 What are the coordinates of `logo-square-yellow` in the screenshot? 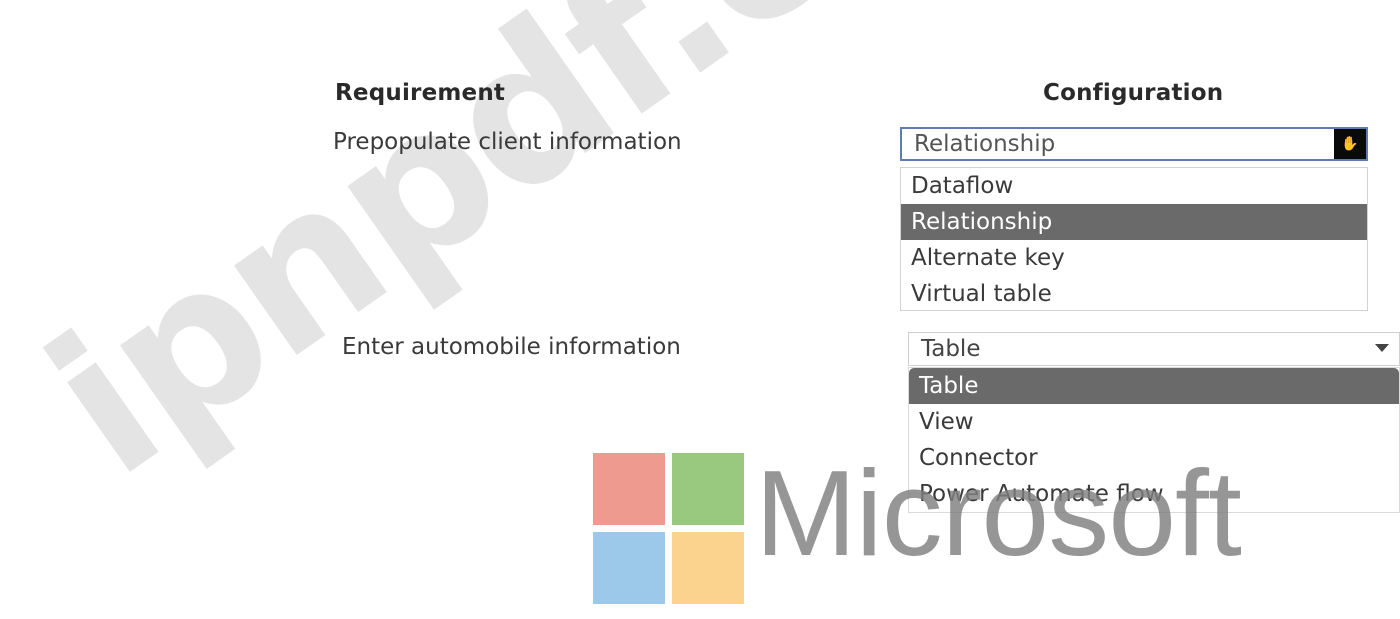 It's located at (708, 568).